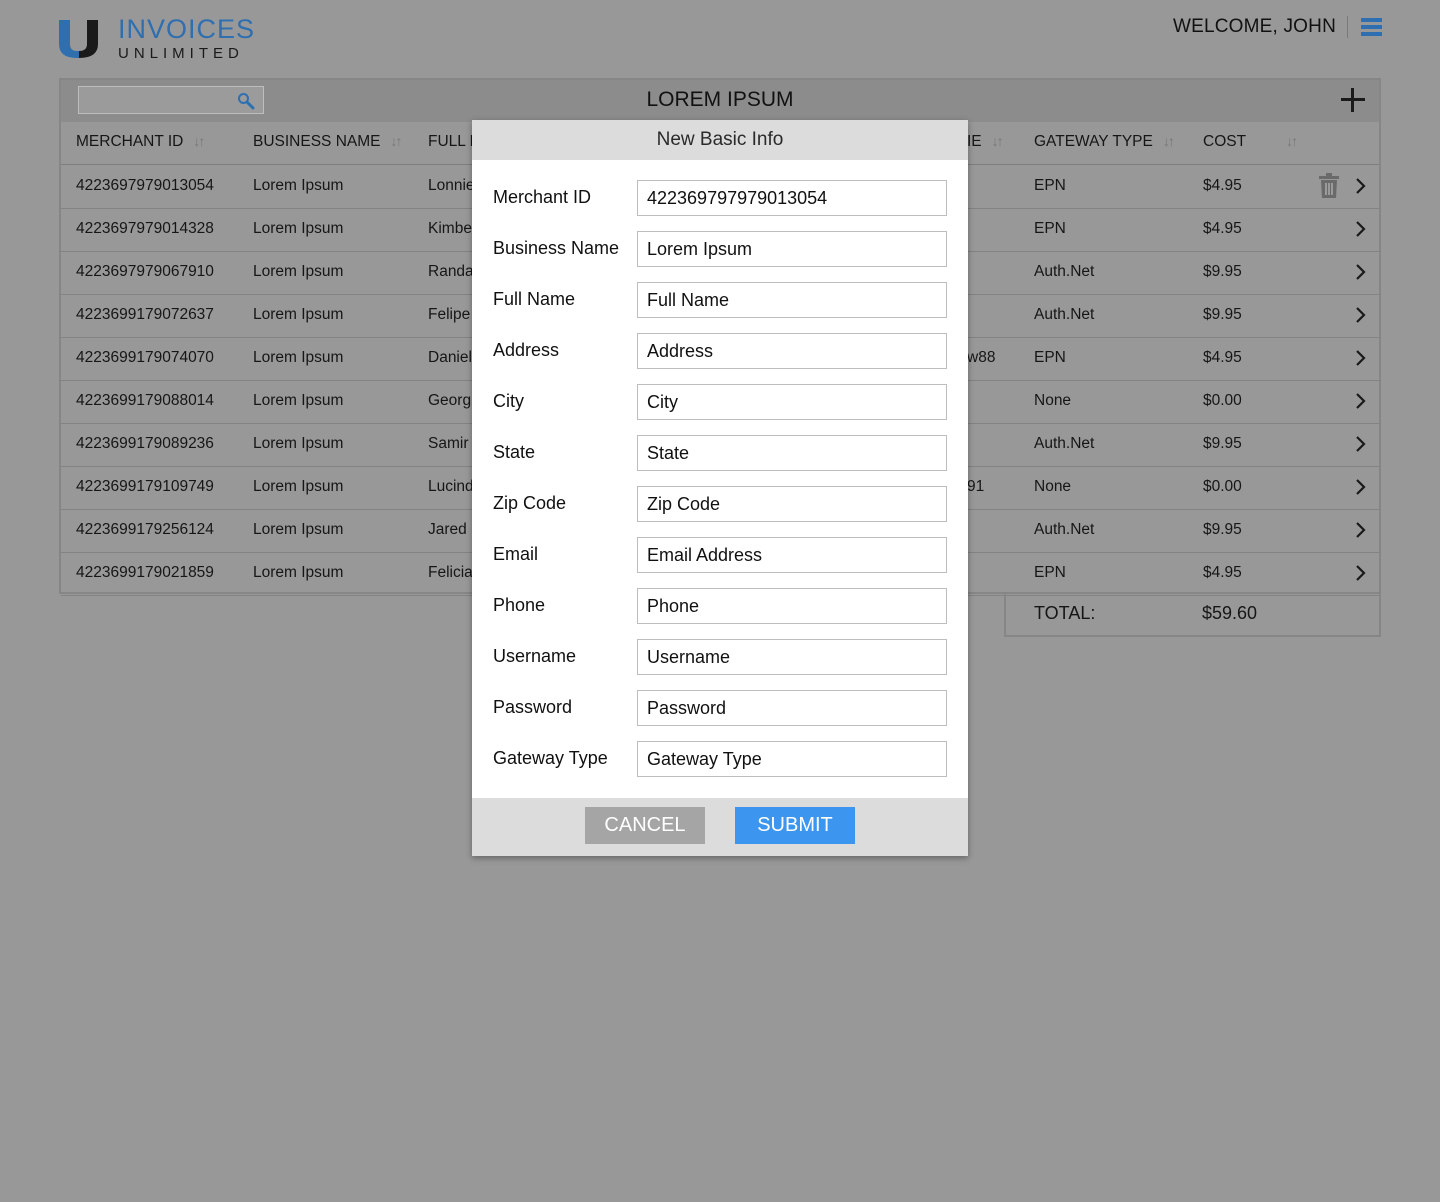 This screenshot has height=1202, width=1440. What do you see at coordinates (1353, 100) in the screenshot?
I see `add-icon` at bounding box center [1353, 100].